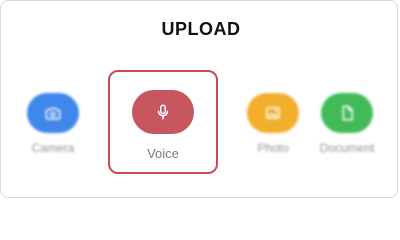 The image size is (400, 240). I want to click on voice-pill, so click(163, 112).